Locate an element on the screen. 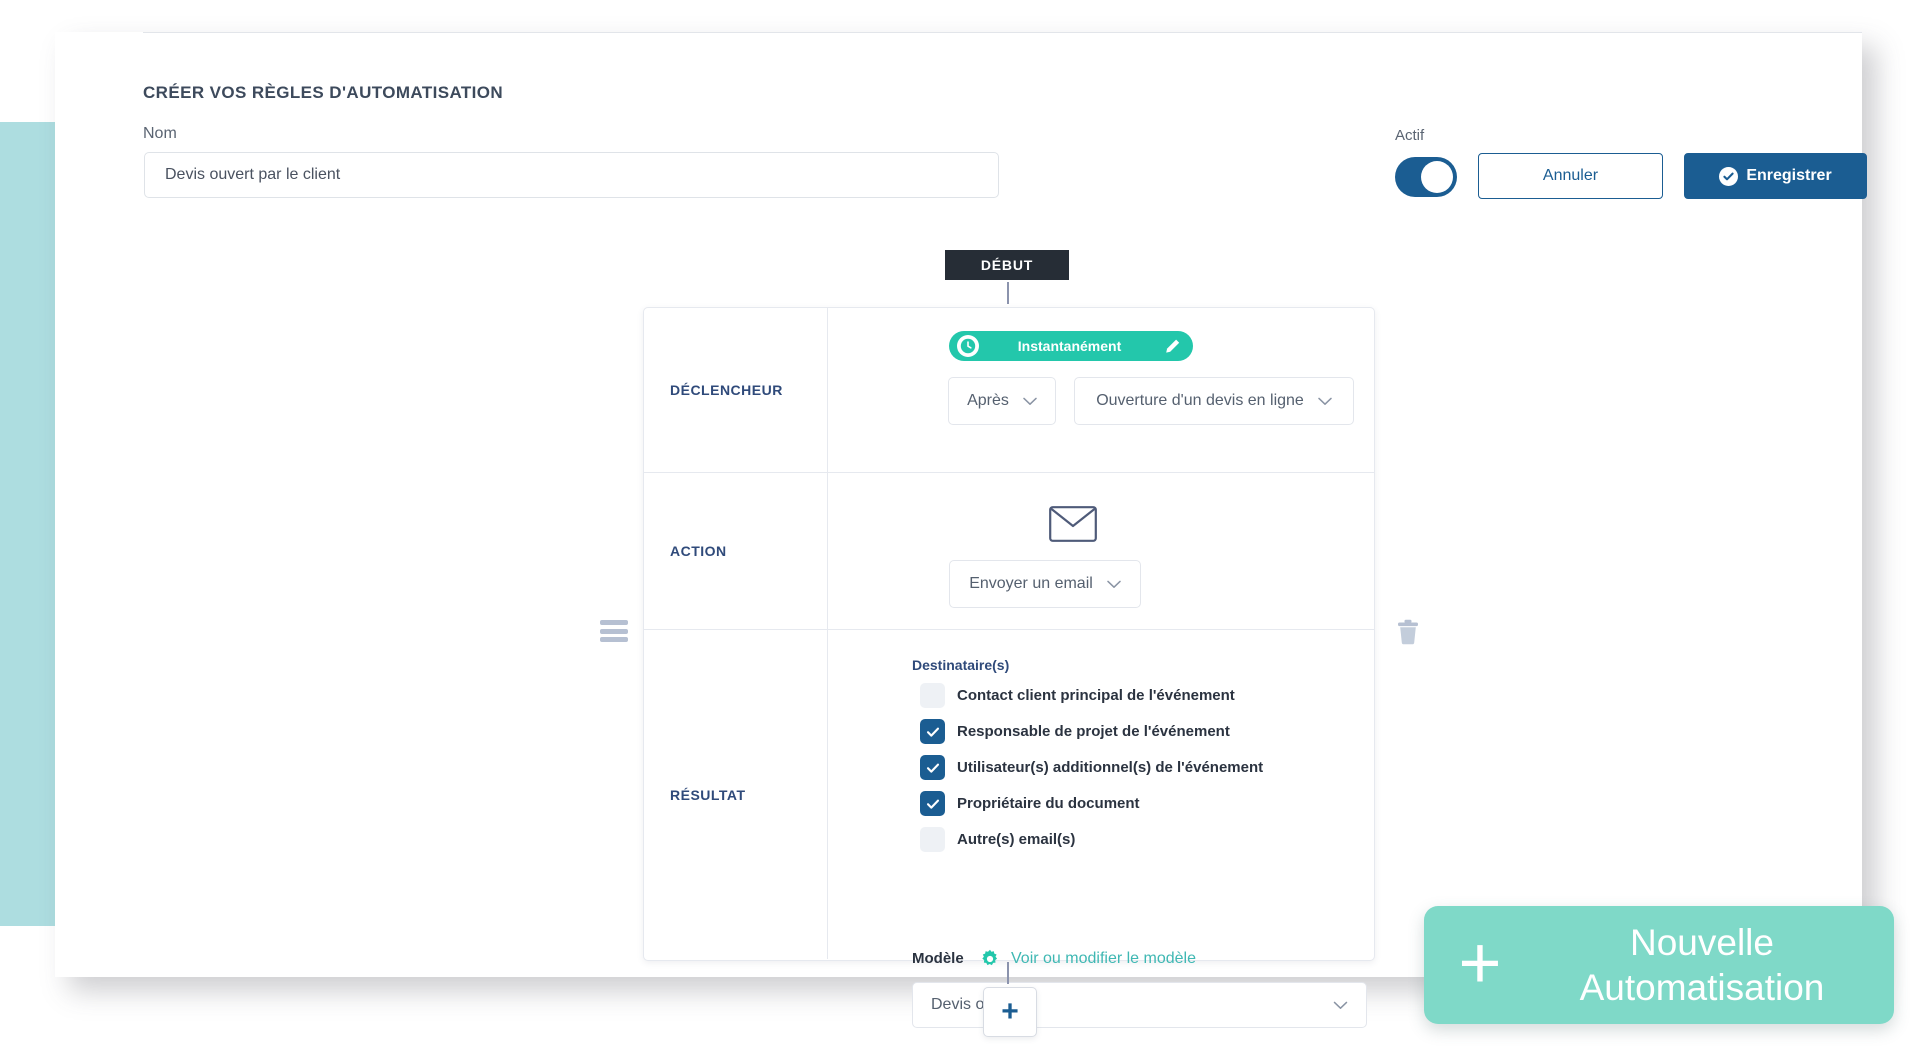  drag-handle-icon is located at coordinates (614, 631).